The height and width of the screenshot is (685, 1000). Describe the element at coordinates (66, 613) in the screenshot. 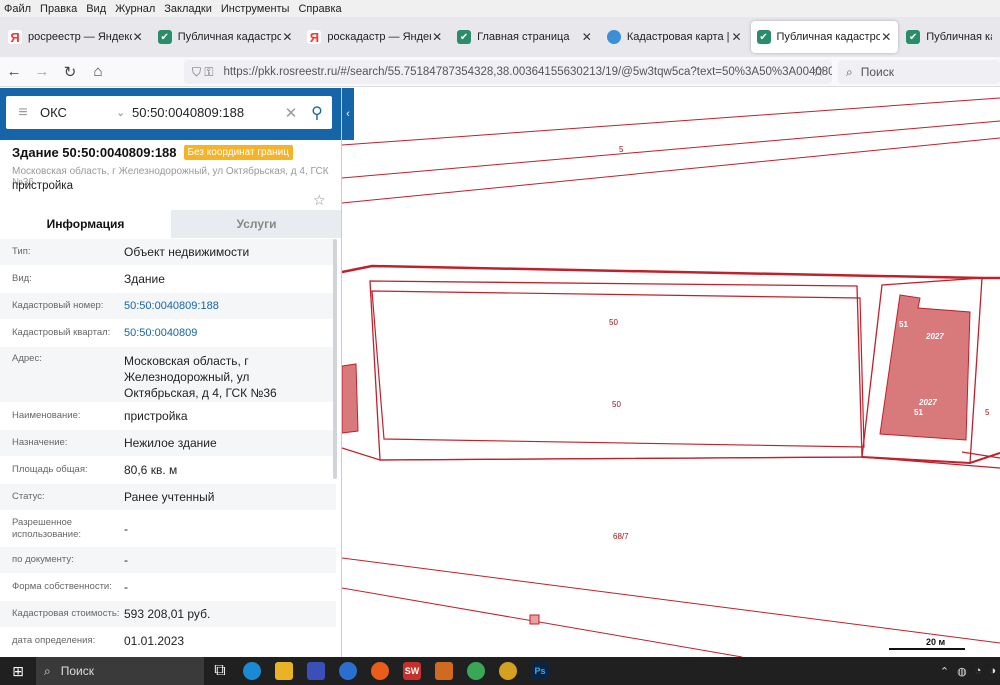

I see `row-key: Кадастровая стоимость:` at that location.